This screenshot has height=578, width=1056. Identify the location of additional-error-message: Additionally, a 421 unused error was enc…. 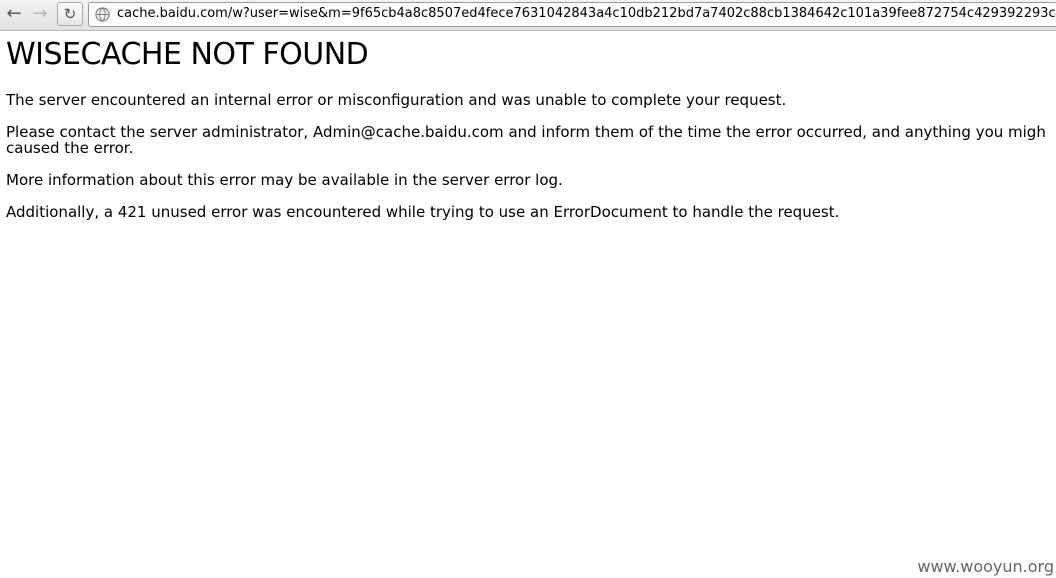
(423, 212).